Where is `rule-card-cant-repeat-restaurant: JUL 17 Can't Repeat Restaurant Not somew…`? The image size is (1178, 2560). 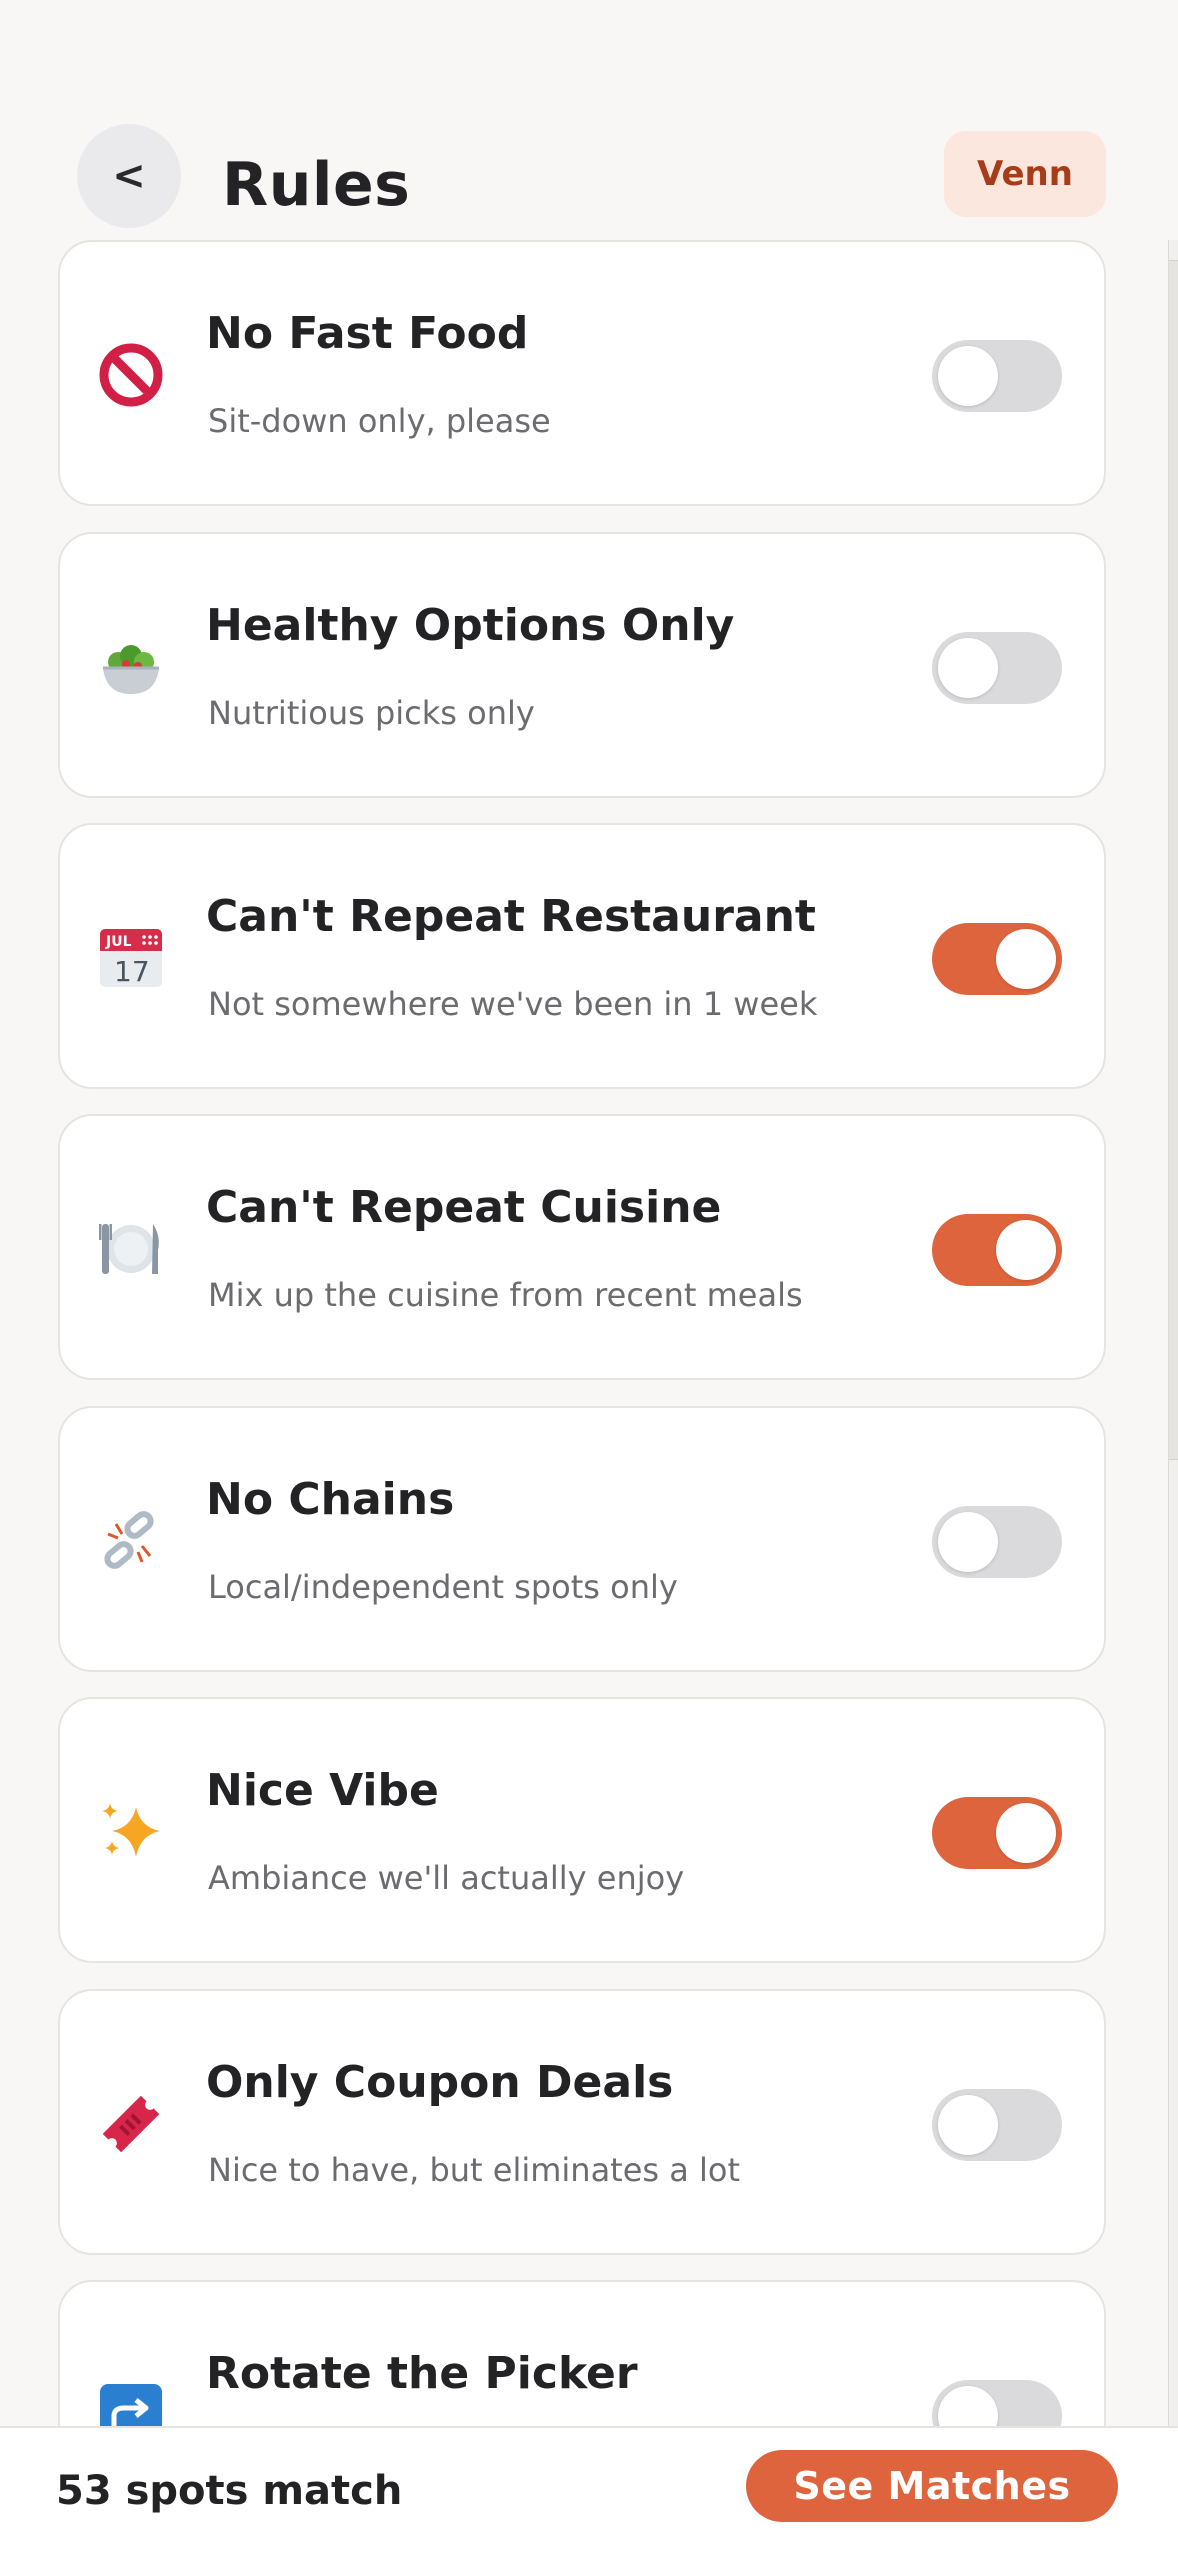 rule-card-cant-repeat-restaurant: JUL 17 Can't Repeat Restaurant Not somew… is located at coordinates (582, 956).